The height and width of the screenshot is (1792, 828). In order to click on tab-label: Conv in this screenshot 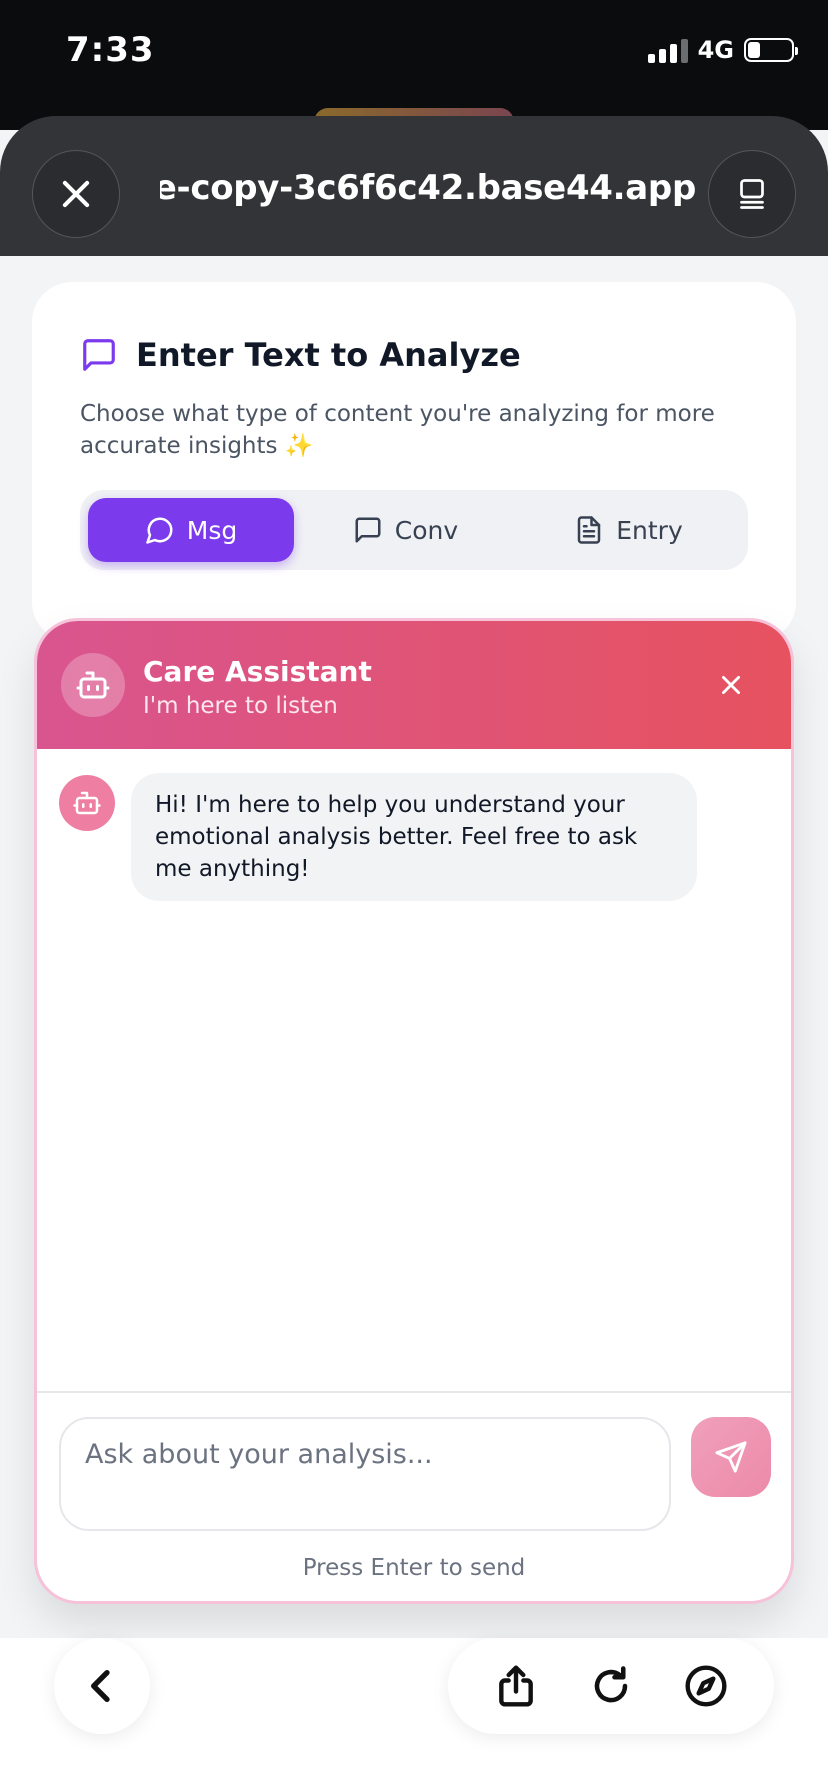, I will do `click(426, 530)`.